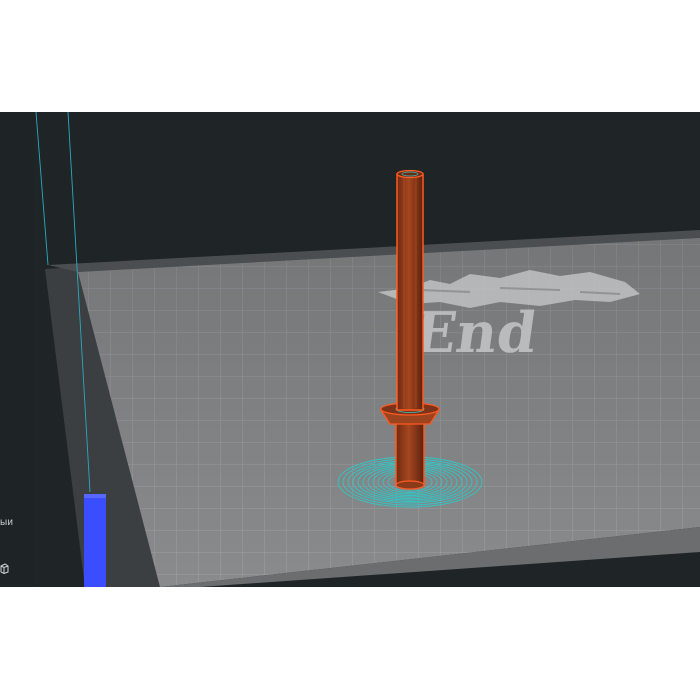 This screenshot has width=700, height=700. What do you see at coordinates (410, 455) in the screenshot?
I see `model-lower-shaft` at bounding box center [410, 455].